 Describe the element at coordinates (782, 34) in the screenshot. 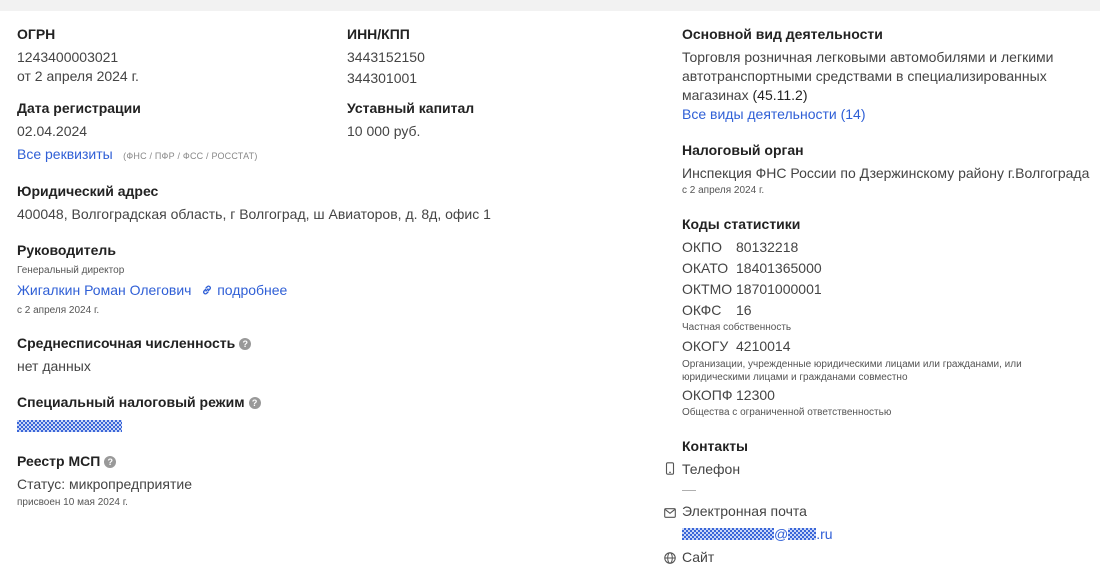

I see `activity-label: Основной вид деятельности` at that location.